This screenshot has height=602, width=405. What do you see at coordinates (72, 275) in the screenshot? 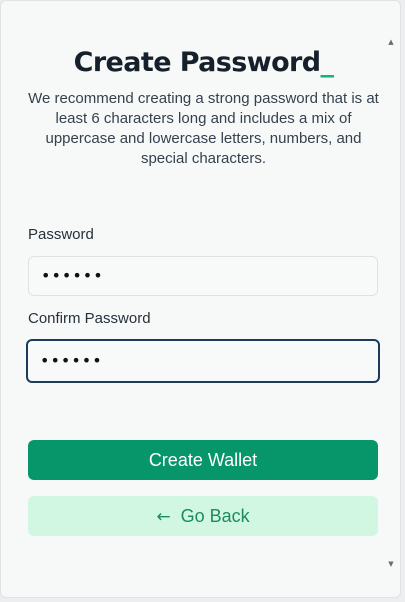
I see `password-value: ••••••` at bounding box center [72, 275].